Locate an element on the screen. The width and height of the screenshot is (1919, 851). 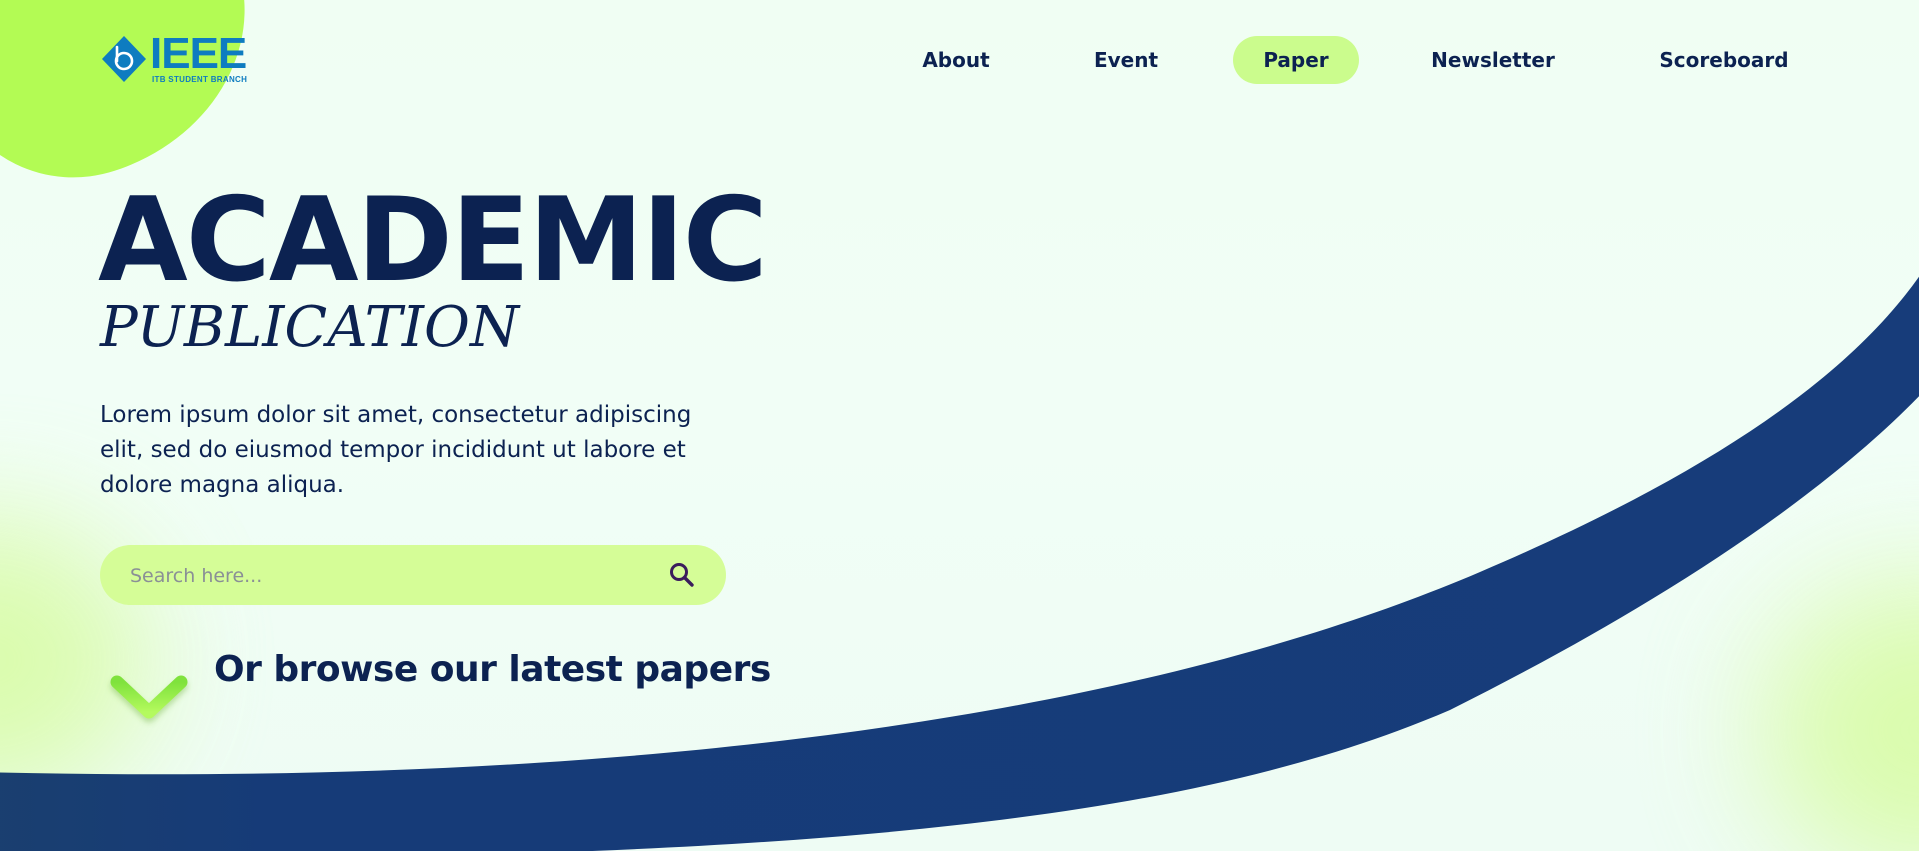
nav-item-about: About is located at coordinates (956, 60).